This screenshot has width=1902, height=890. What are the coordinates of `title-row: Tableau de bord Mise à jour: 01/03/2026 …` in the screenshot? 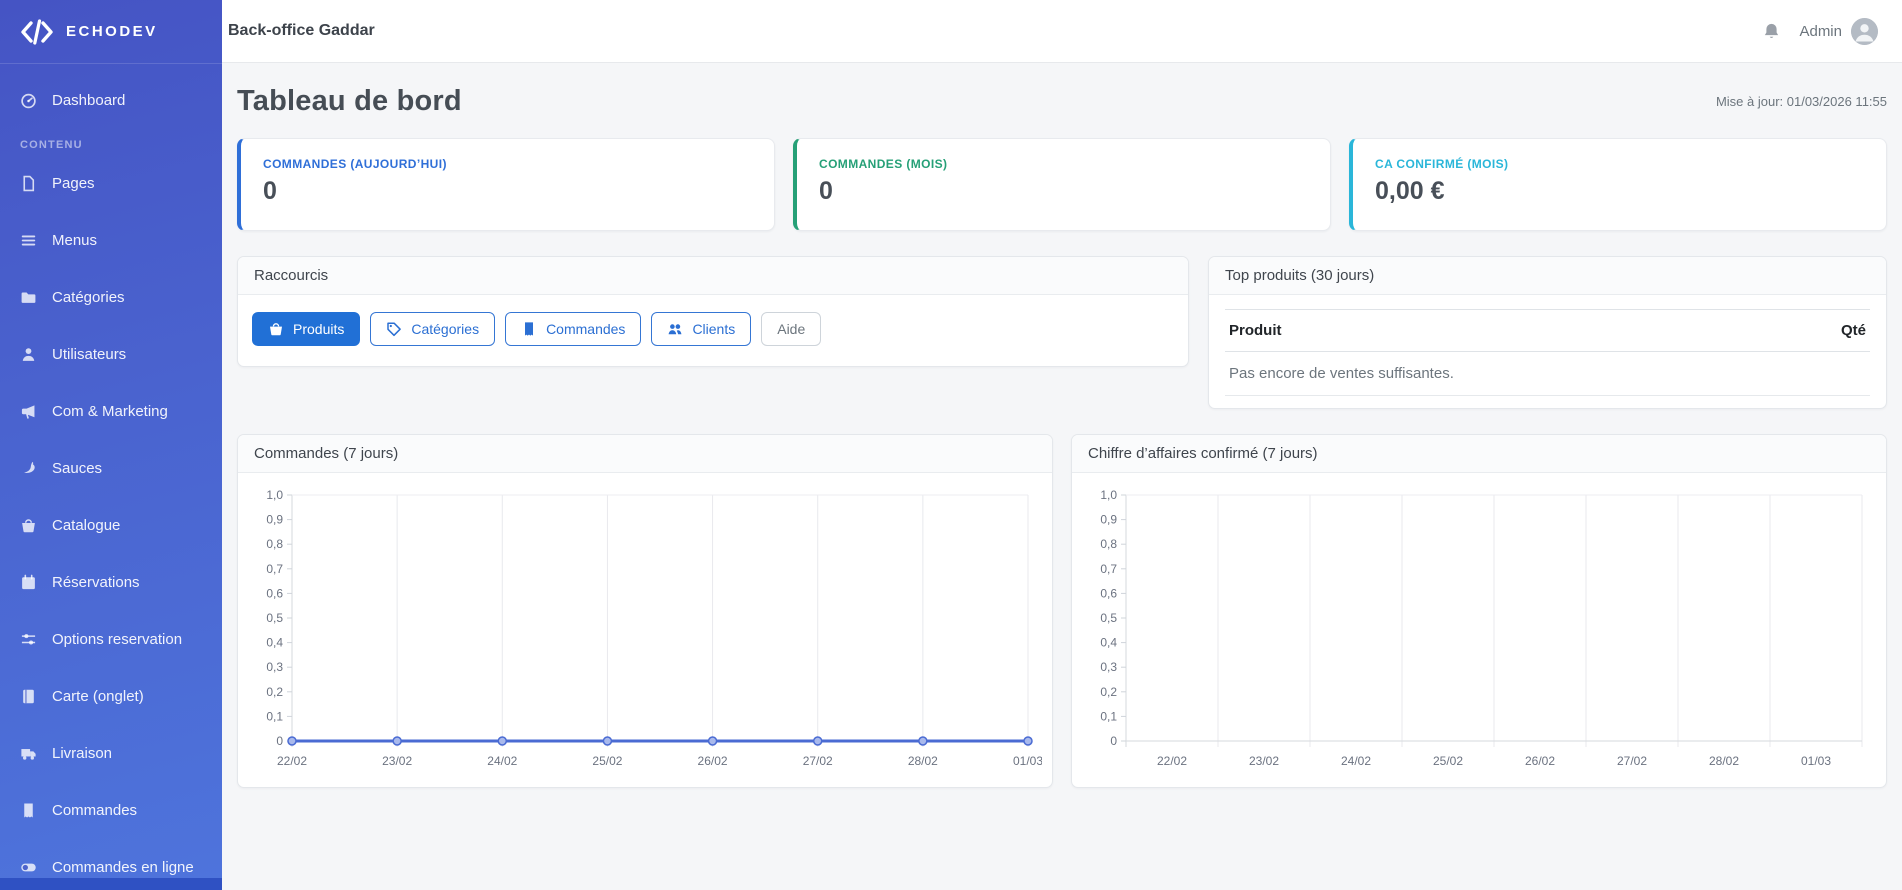 It's located at (1062, 101).